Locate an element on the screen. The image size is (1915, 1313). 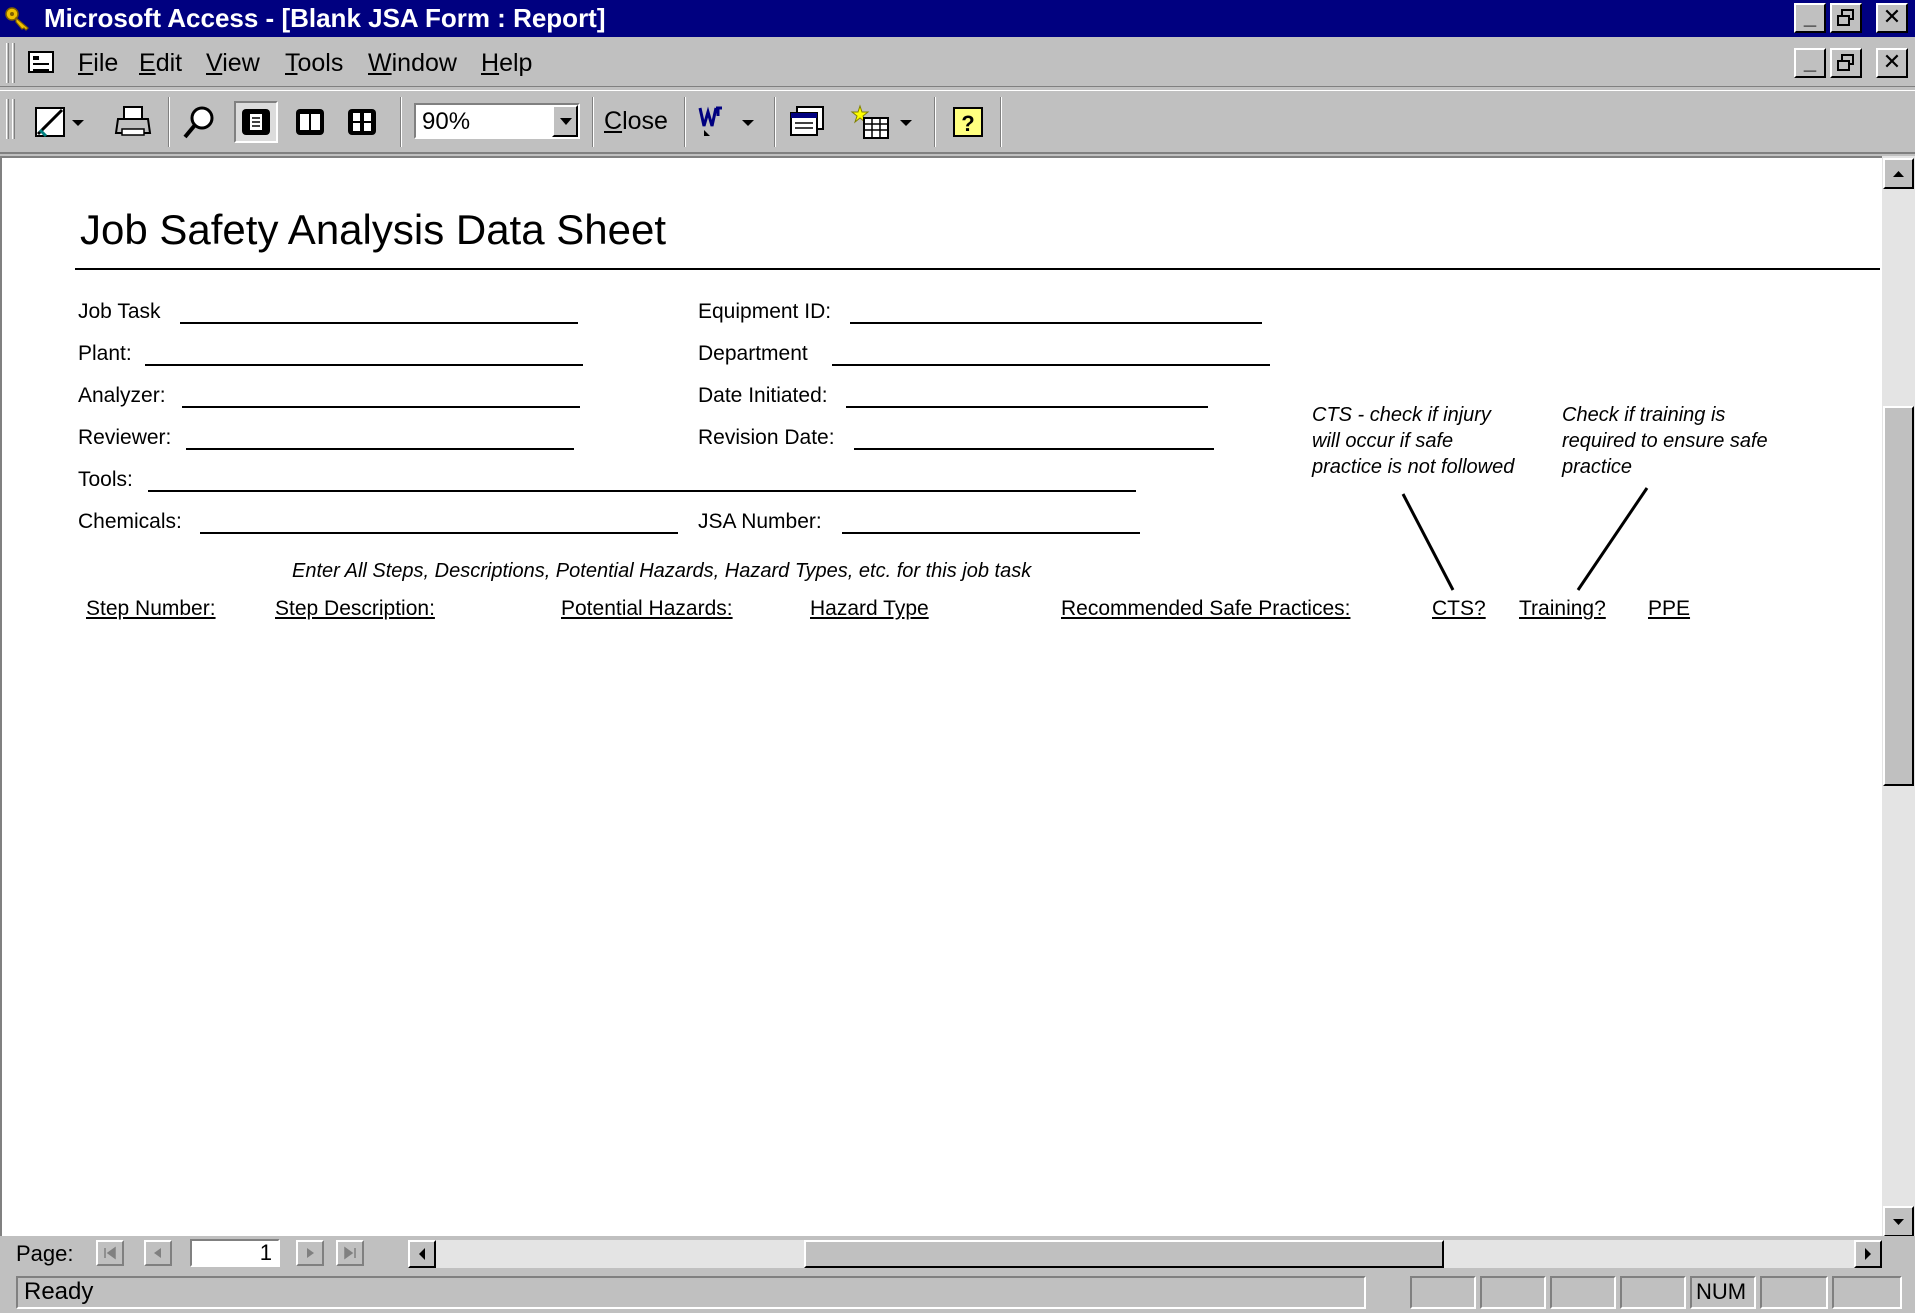
office-links-icon is located at coordinates (726, 121).